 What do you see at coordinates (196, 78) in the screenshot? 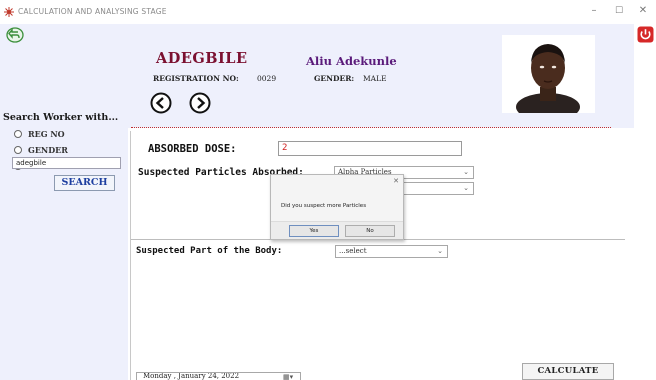
I see `registration-label: REGISTRATION NO:` at bounding box center [196, 78].